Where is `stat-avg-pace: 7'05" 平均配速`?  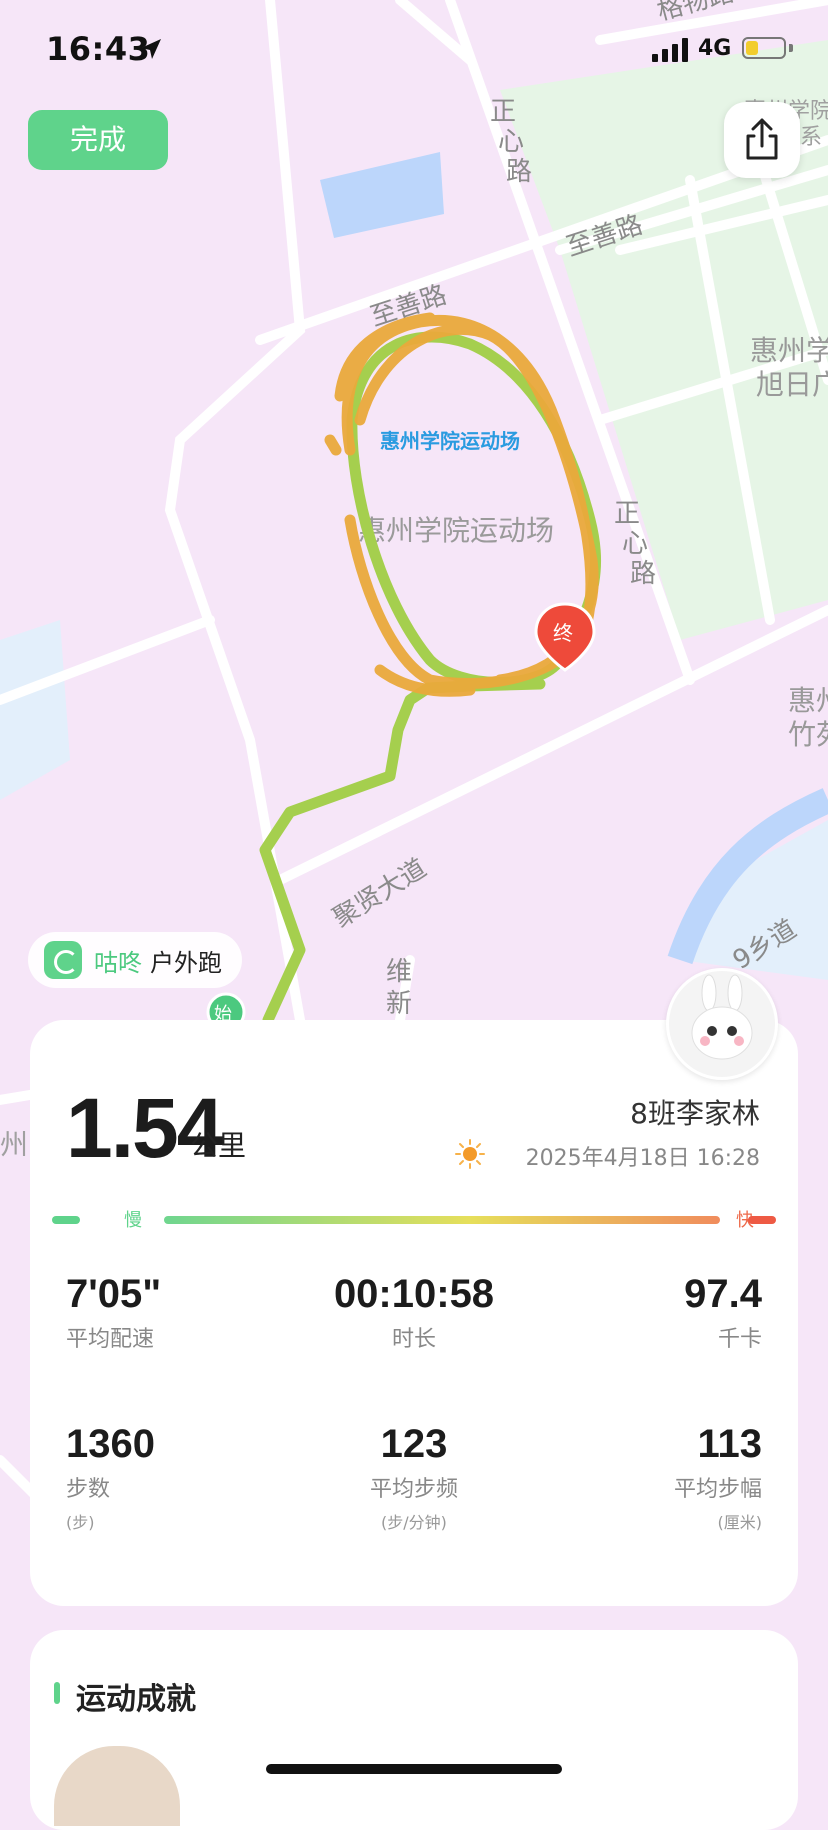
stat-avg-pace: 7'05" 平均配速 is located at coordinates (176, 1312).